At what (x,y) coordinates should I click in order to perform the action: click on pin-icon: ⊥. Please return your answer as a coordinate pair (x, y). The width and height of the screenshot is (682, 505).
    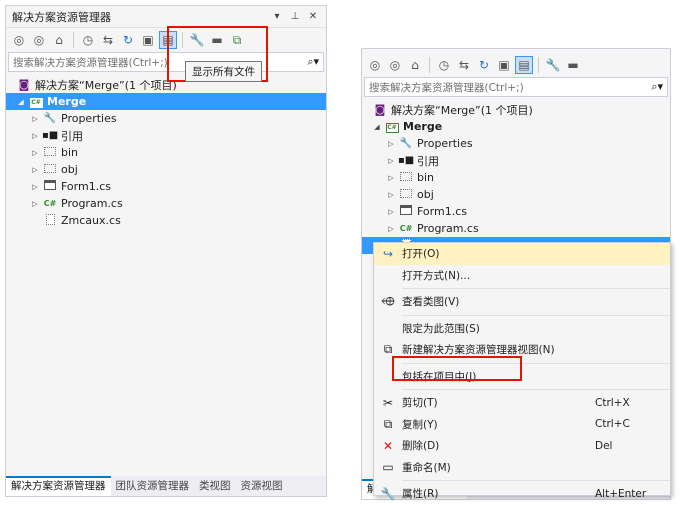
    Looking at the image, I should click on (295, 16).